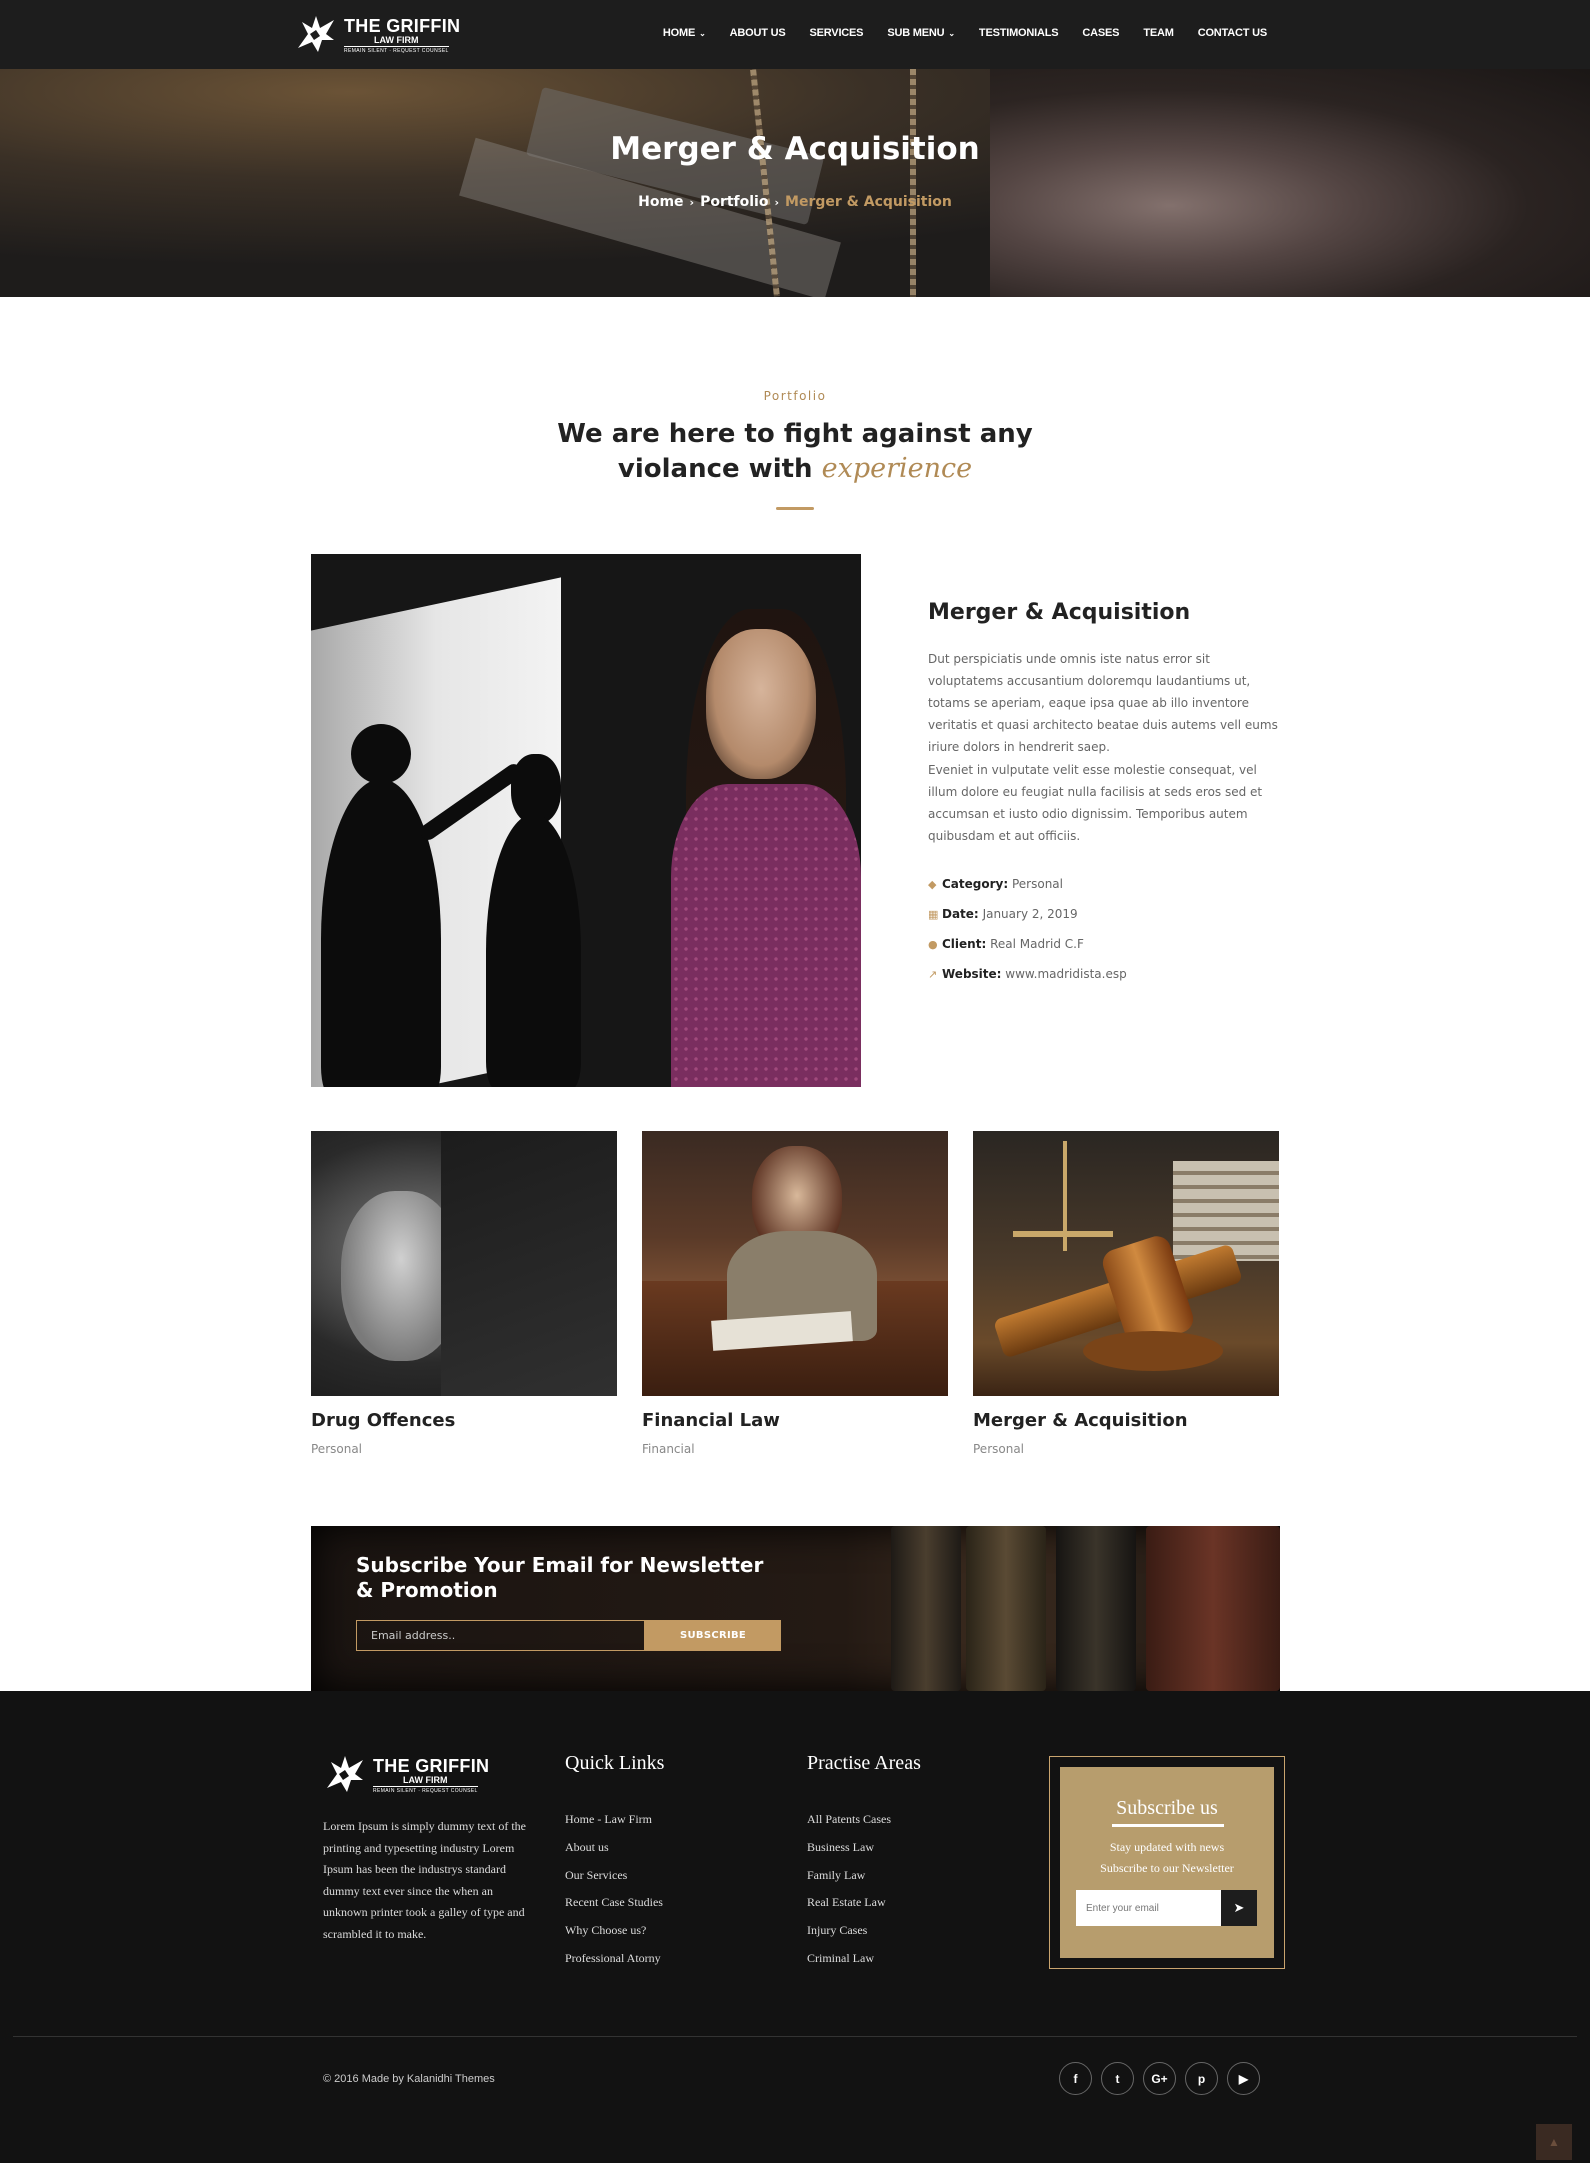  Describe the element at coordinates (1075, 2078) in the screenshot. I see `facebook-icon: f` at that location.